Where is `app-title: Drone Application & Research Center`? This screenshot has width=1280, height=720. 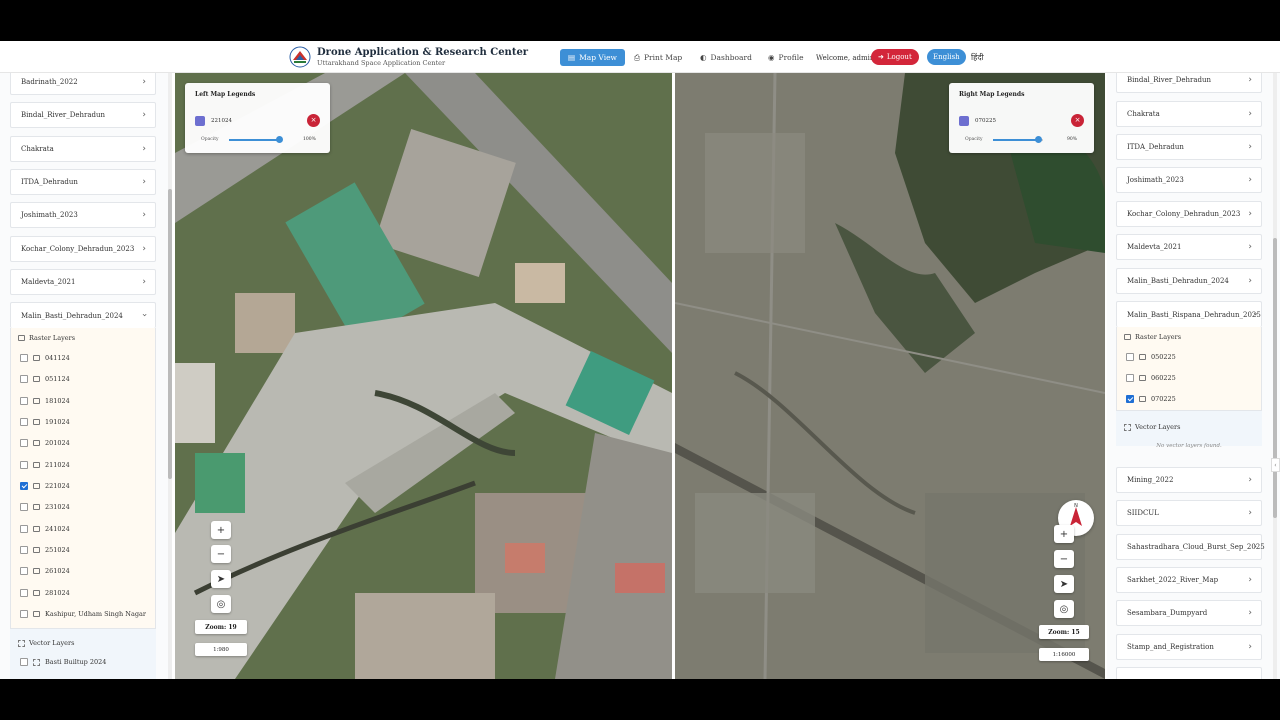
app-title: Drone Application & Research Center is located at coordinates (423, 52).